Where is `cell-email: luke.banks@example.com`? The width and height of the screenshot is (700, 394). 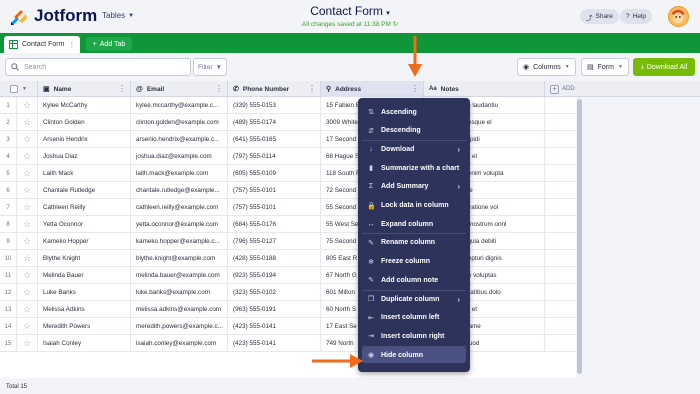
cell-email: luke.banks@example.com is located at coordinates (179, 292).